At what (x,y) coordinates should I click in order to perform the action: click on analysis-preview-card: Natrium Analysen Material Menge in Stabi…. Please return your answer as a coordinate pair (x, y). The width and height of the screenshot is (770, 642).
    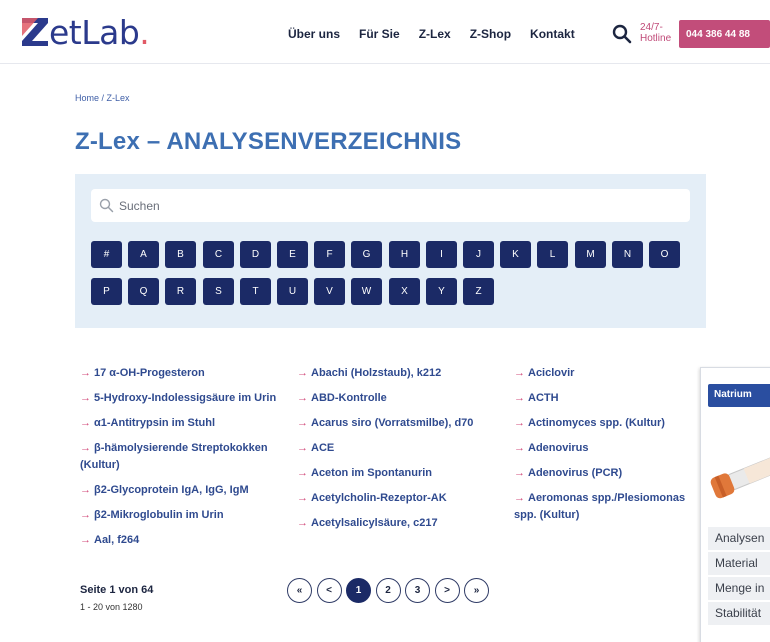
    Looking at the image, I should click on (735, 504).